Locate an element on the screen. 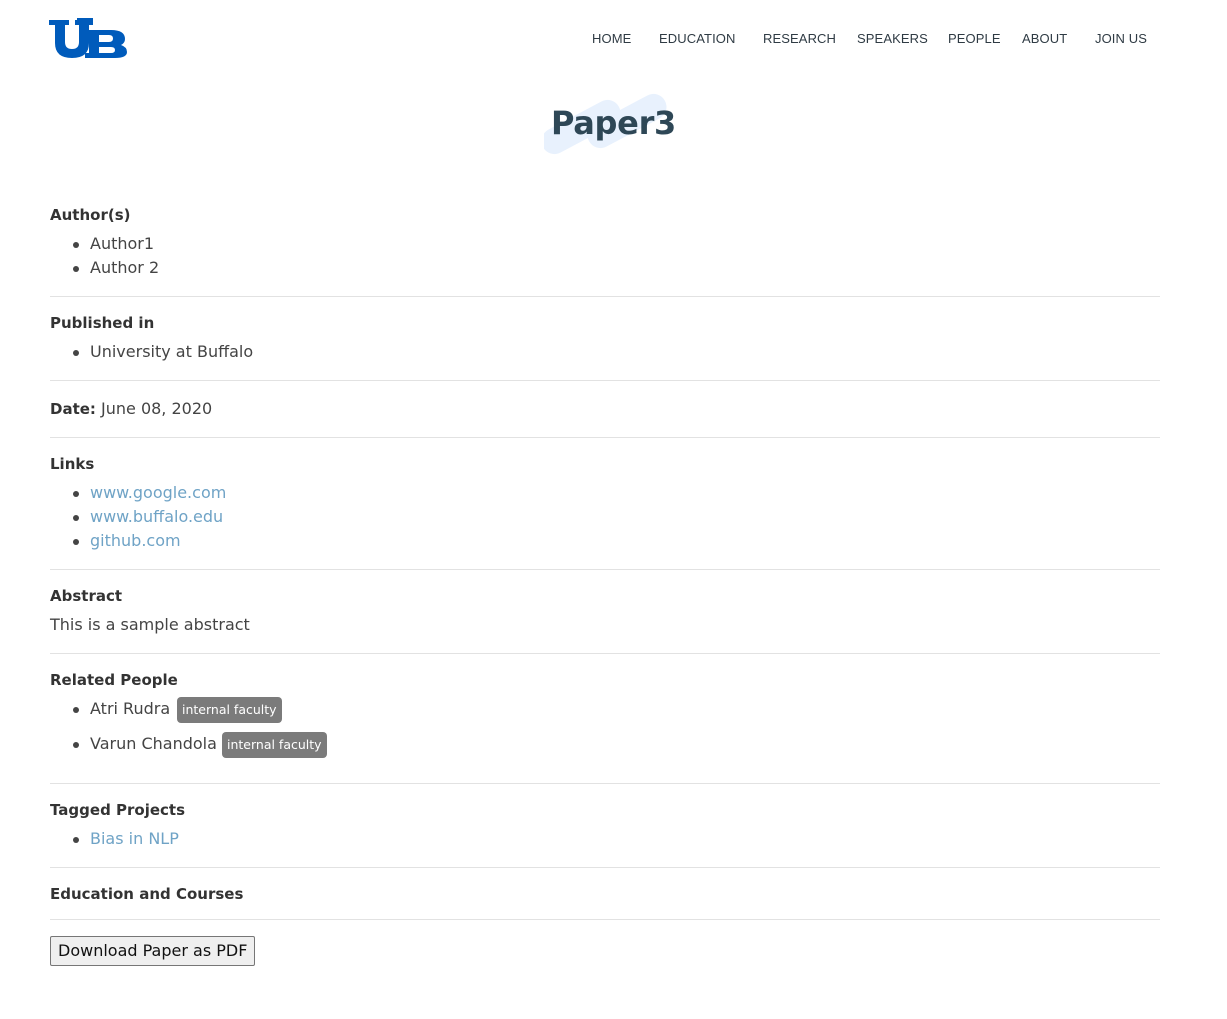 Image resolution: width=1227 pixels, height=1019 pixels. link-buffalo: www.buffalo.edu is located at coordinates (156, 516).